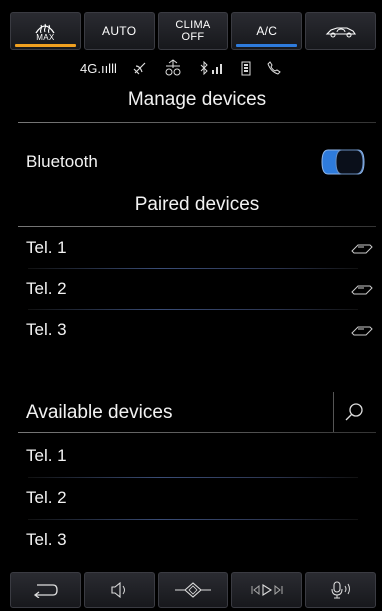 The width and height of the screenshot is (382, 611). I want to click on defrost-max-label: MAX, so click(45, 37).